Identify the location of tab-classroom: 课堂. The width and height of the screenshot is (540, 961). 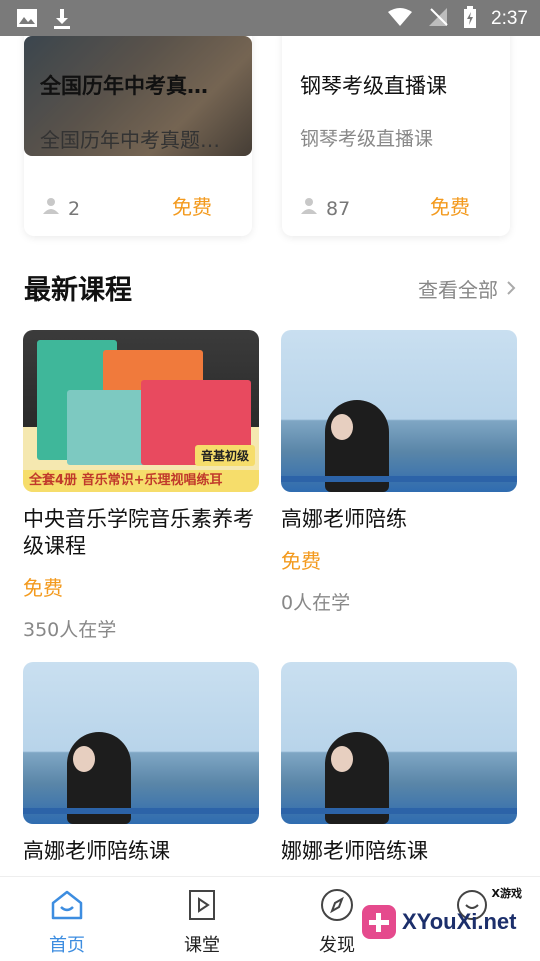
(202, 922).